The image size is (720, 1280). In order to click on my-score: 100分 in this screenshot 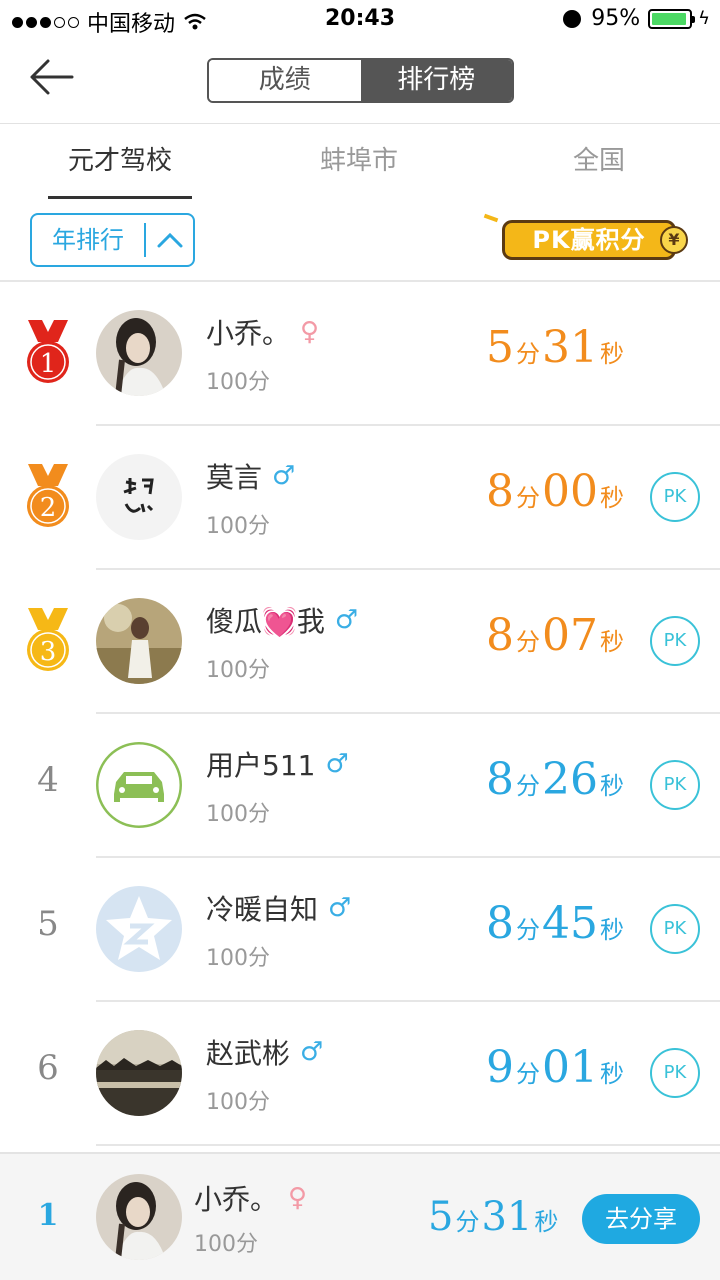, I will do `click(226, 1244)`.